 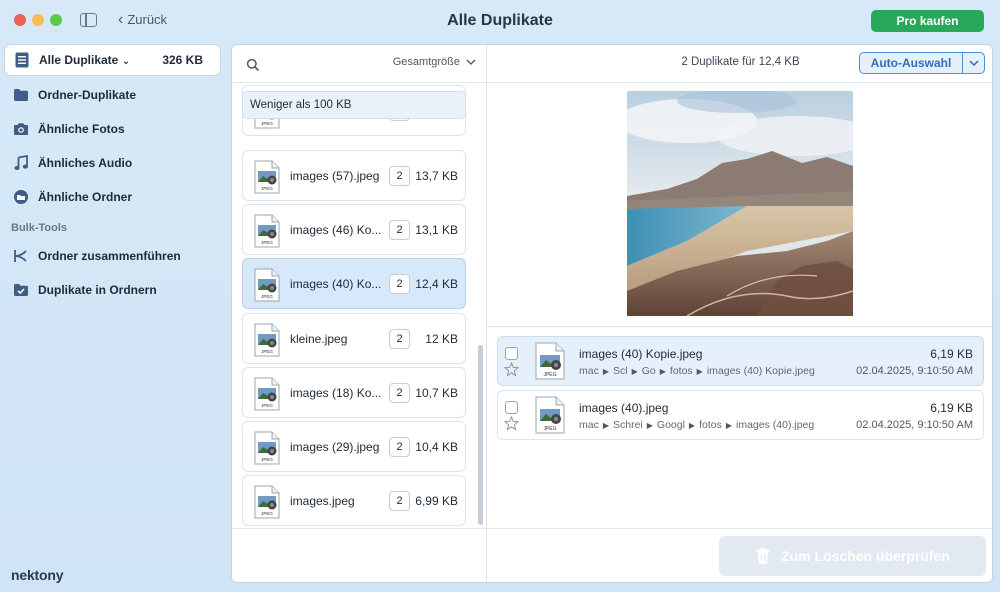 I want to click on sidebar-toggle-icon, so click(x=88, y=20).